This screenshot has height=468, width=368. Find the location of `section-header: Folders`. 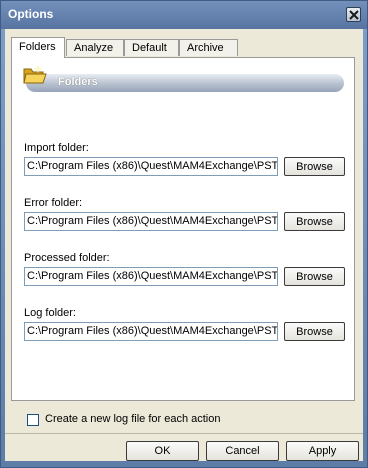

section-header: Folders is located at coordinates (183, 78).